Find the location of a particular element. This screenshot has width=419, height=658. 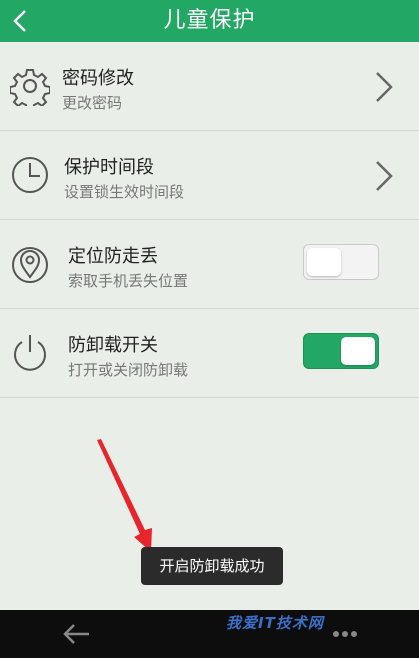

row-location-tracking: 定位防走丢 索取手机丢失位置 is located at coordinates (209, 264).